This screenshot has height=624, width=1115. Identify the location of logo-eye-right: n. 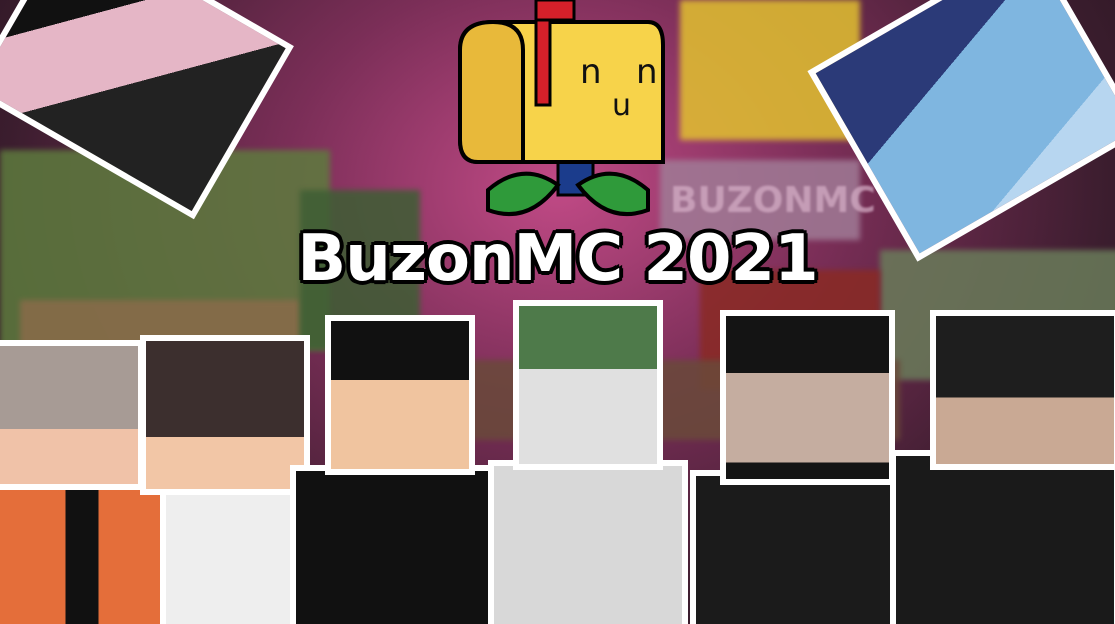
(647, 72).